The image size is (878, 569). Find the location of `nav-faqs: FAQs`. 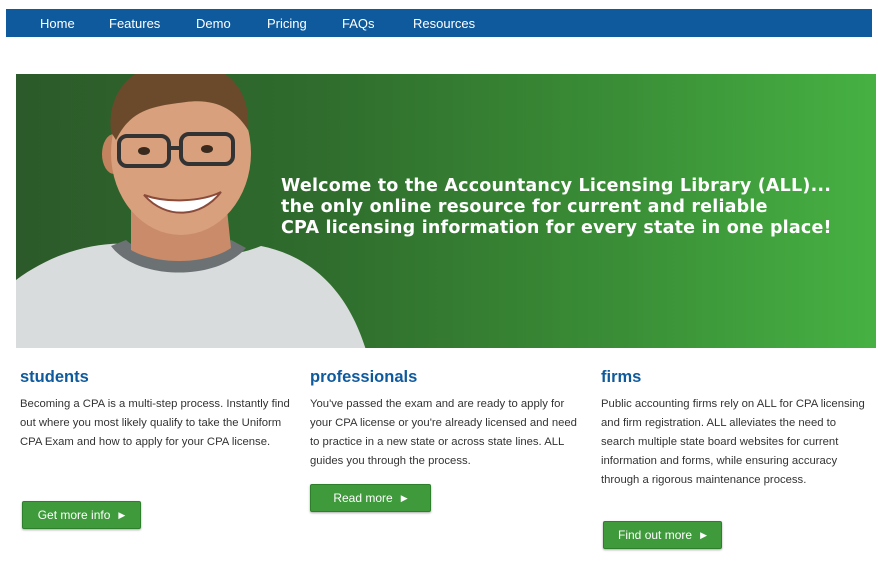

nav-faqs: FAQs is located at coordinates (358, 23).